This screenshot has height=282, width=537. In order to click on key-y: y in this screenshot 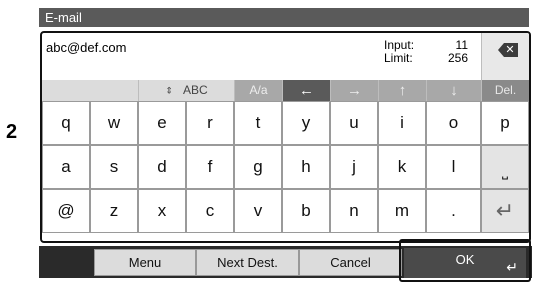, I will do `click(306, 123)`.